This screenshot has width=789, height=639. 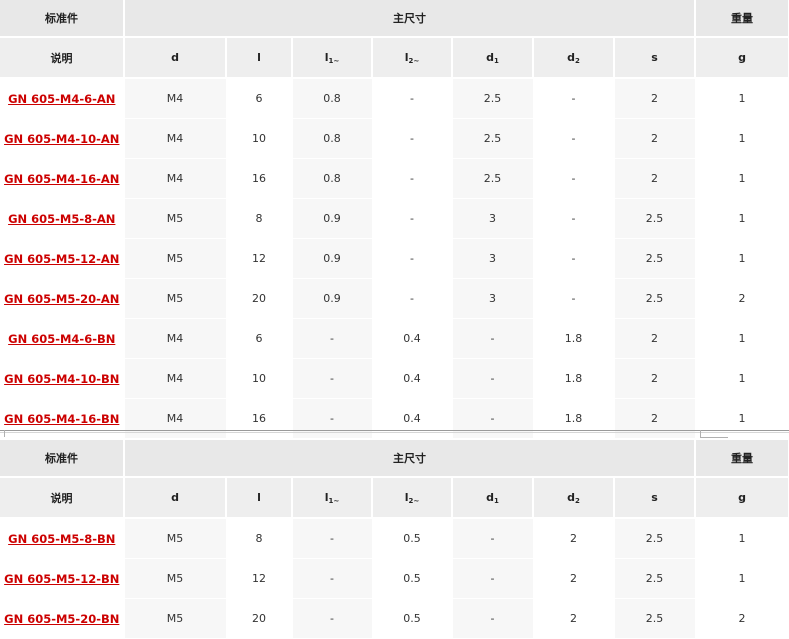 I want to click on part-number-link: GN 605-M5-8-BN, so click(x=61, y=539).